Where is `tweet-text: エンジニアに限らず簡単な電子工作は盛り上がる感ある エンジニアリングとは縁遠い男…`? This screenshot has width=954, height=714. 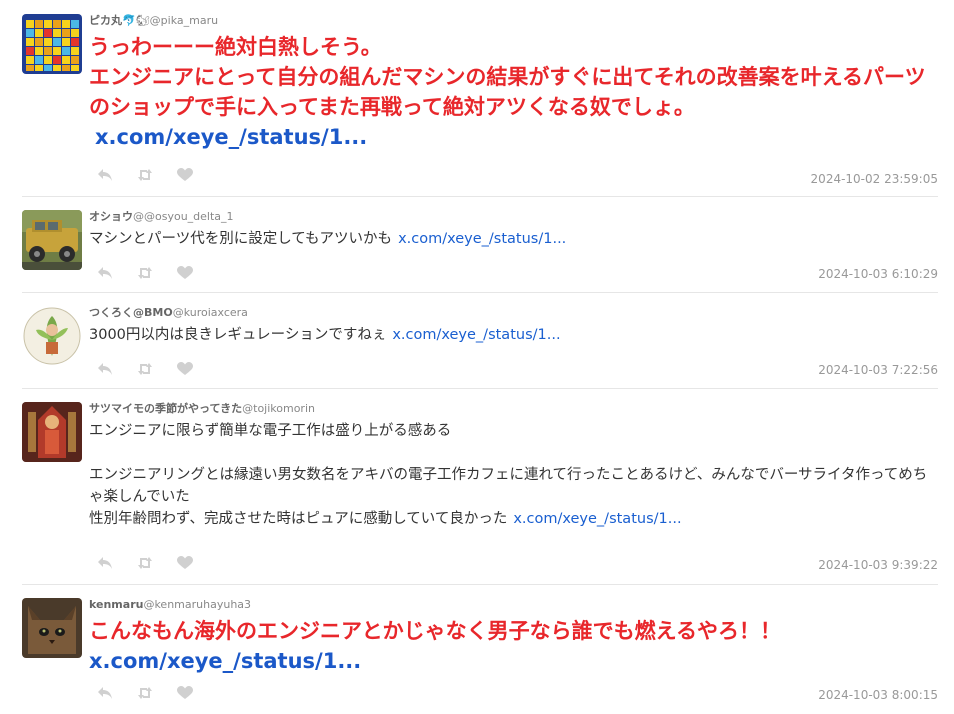
tweet-text: エンジニアに限らず簡単な電子工作は盛り上がる感ある エンジニアリングとは縁遠い男… is located at coordinates (513, 475).